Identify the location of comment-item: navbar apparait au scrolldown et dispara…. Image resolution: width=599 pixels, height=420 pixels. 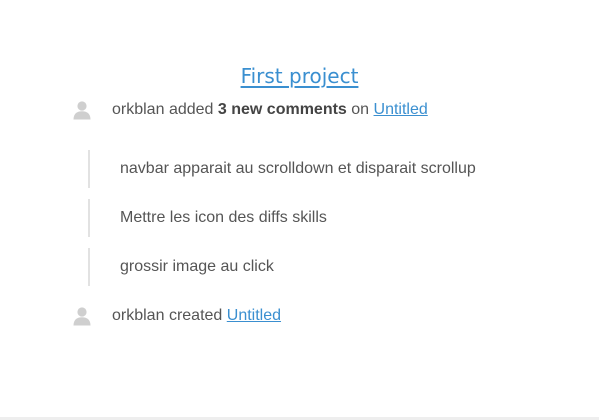
(324, 169).